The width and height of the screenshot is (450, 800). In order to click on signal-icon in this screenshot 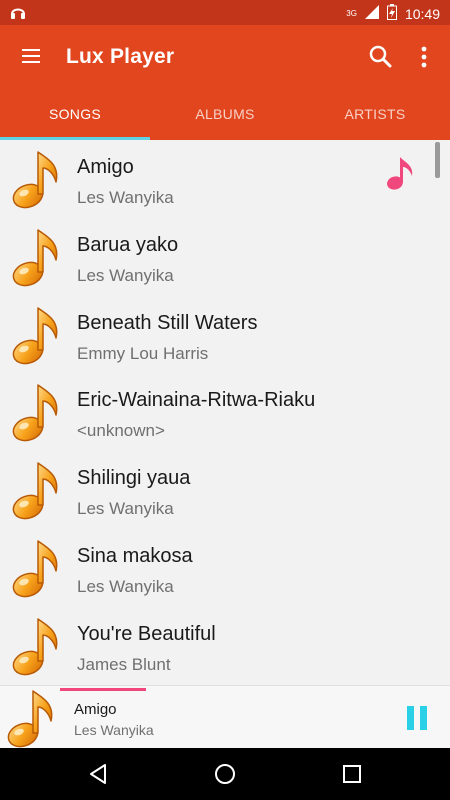, I will do `click(371, 13)`.